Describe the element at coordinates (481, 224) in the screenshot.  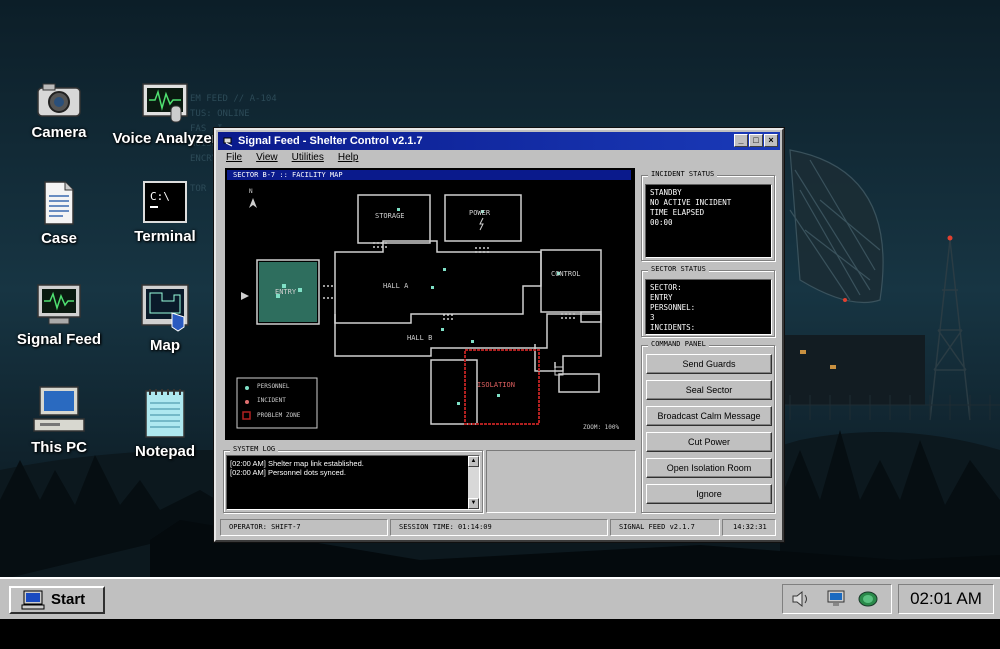
I see `power-bolt-icon` at that location.